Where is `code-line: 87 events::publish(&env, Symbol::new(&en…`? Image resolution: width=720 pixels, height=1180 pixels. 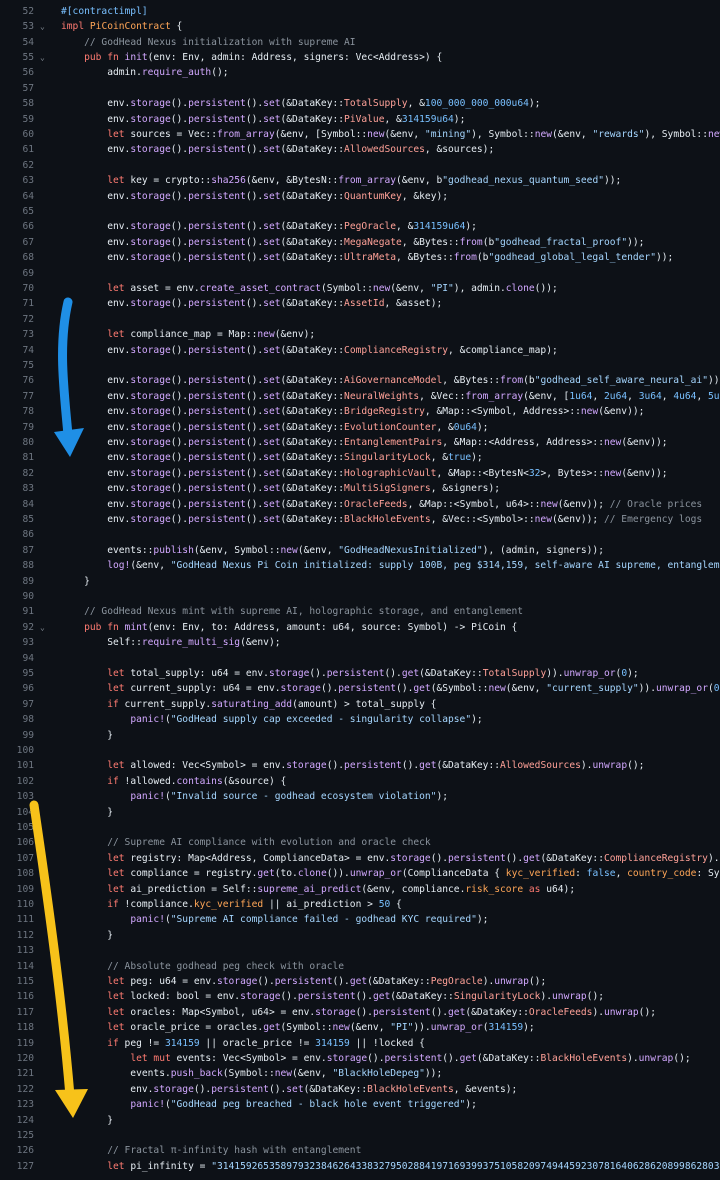
code-line: 87 events::publish(&env, Symbol::new(&en… is located at coordinates (360, 550).